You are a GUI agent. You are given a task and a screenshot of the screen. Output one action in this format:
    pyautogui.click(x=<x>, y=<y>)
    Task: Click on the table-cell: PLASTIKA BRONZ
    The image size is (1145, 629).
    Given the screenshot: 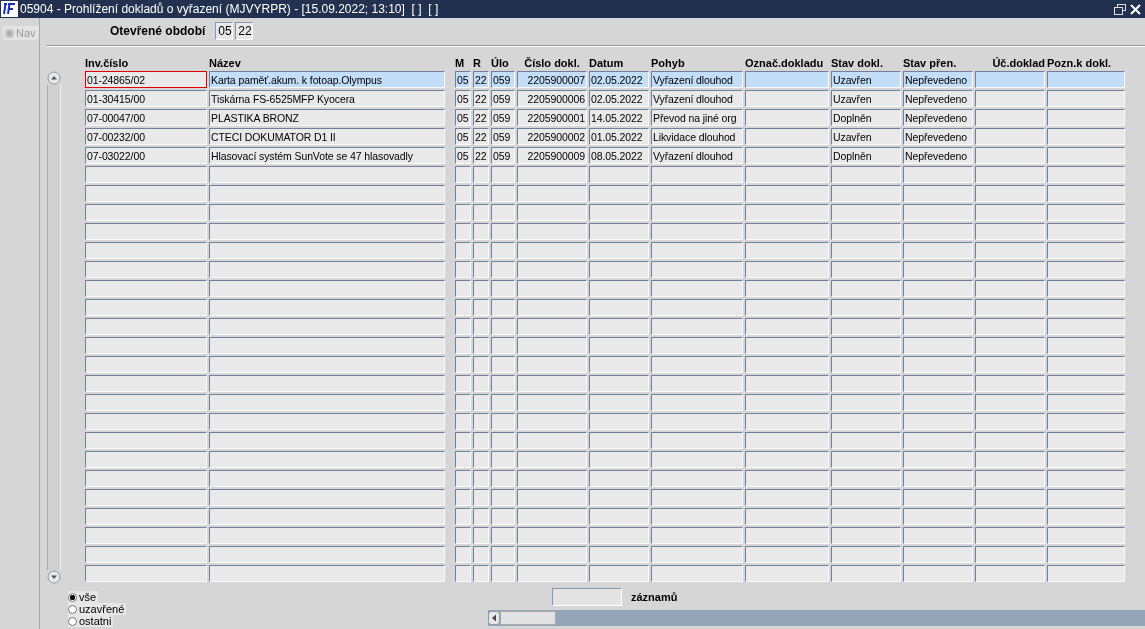 What is the action you would take?
    pyautogui.click(x=327, y=117)
    